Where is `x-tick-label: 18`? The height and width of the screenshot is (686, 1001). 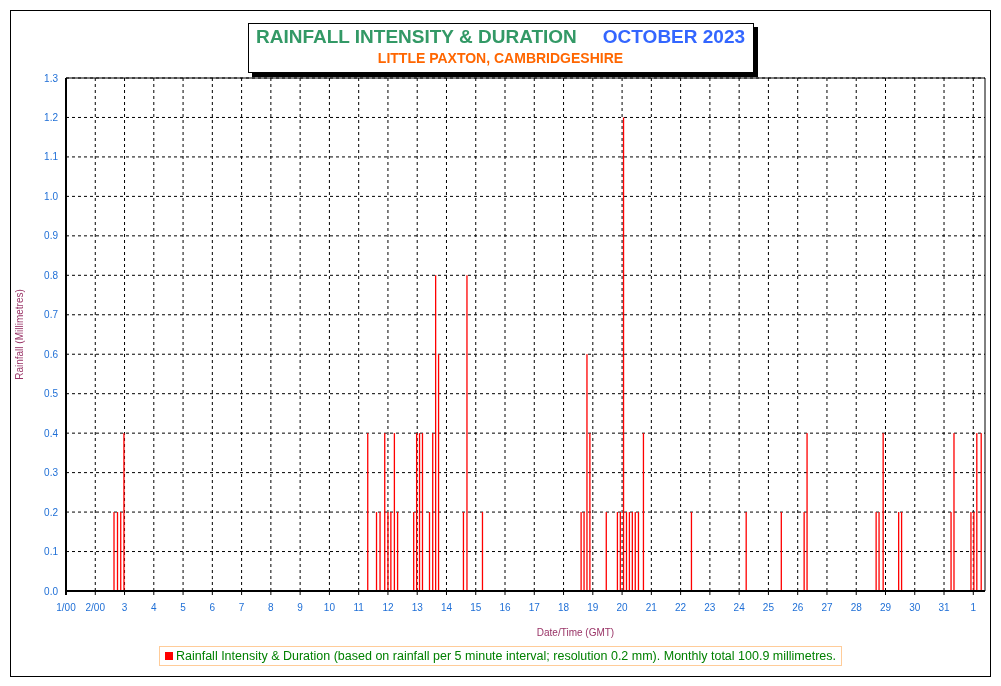 x-tick-label: 18 is located at coordinates (564, 607).